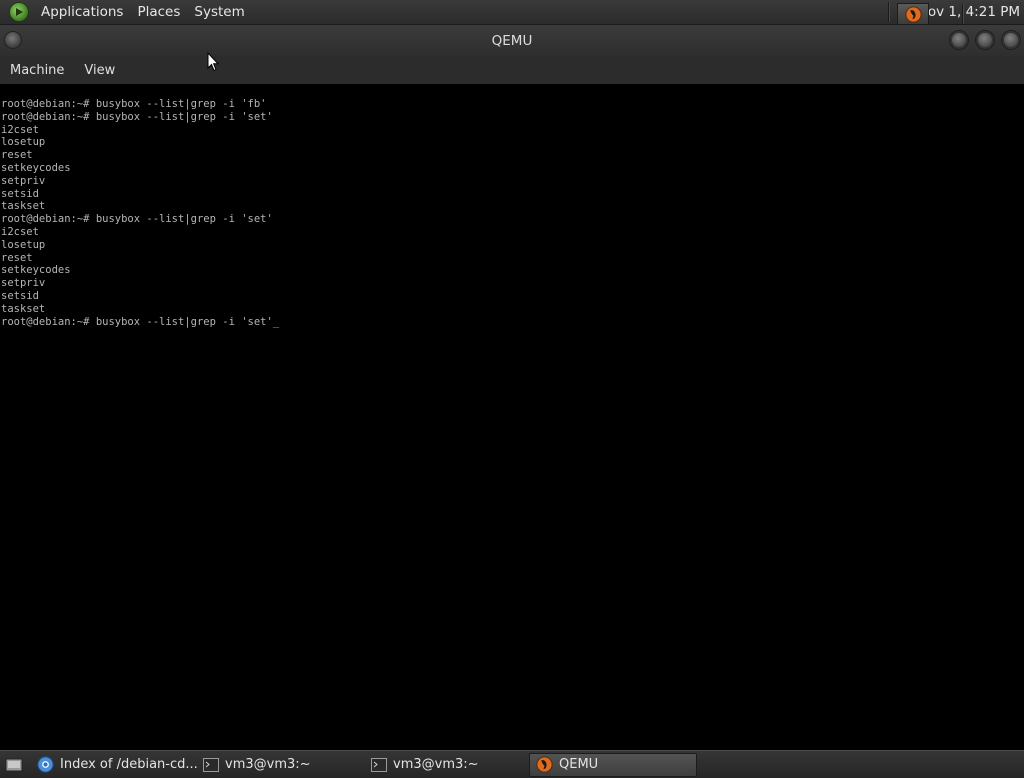  I want to click on task-terminal-2: vm3@vm3:~, so click(447, 765).